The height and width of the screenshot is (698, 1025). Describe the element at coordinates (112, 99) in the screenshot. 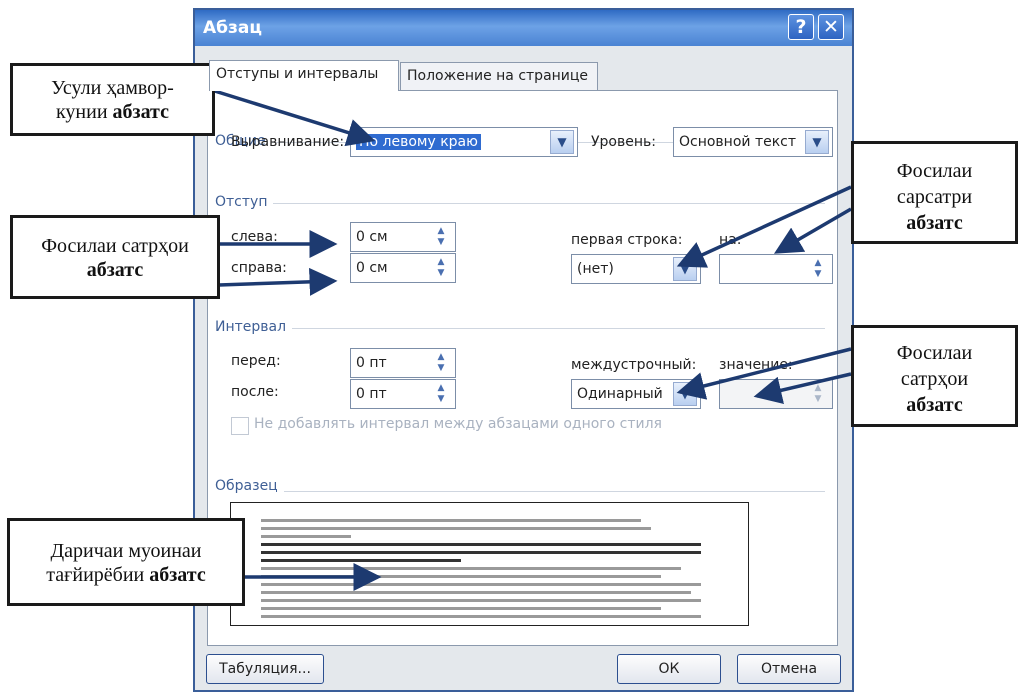

I see `callout-alignment: Усули ҳамвор- кунии абзатс` at that location.